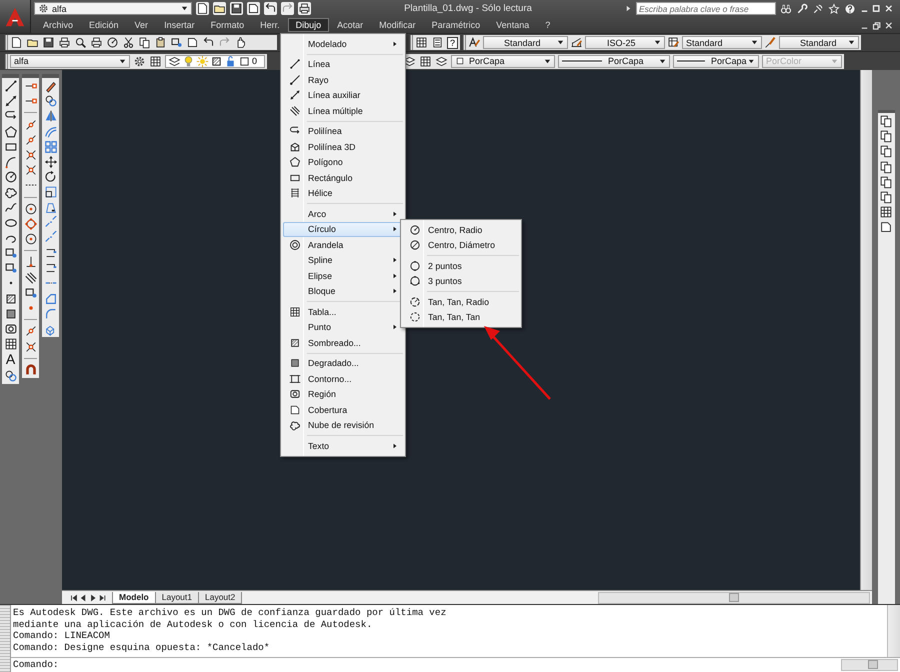 This screenshot has width=900, height=672. I want to click on snap-diamond-icon, so click(31, 223).